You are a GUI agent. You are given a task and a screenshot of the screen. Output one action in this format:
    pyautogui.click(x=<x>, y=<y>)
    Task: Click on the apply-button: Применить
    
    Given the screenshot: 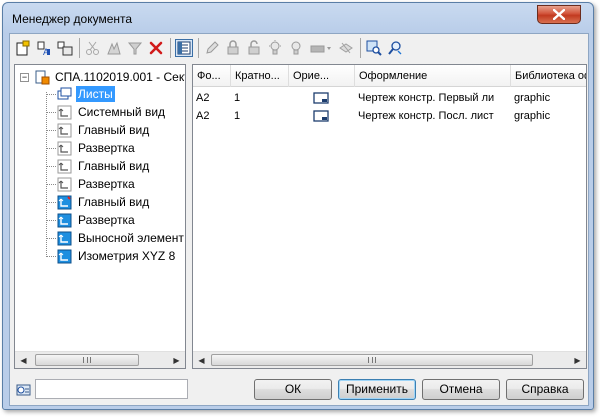 What is the action you would take?
    pyautogui.click(x=377, y=389)
    